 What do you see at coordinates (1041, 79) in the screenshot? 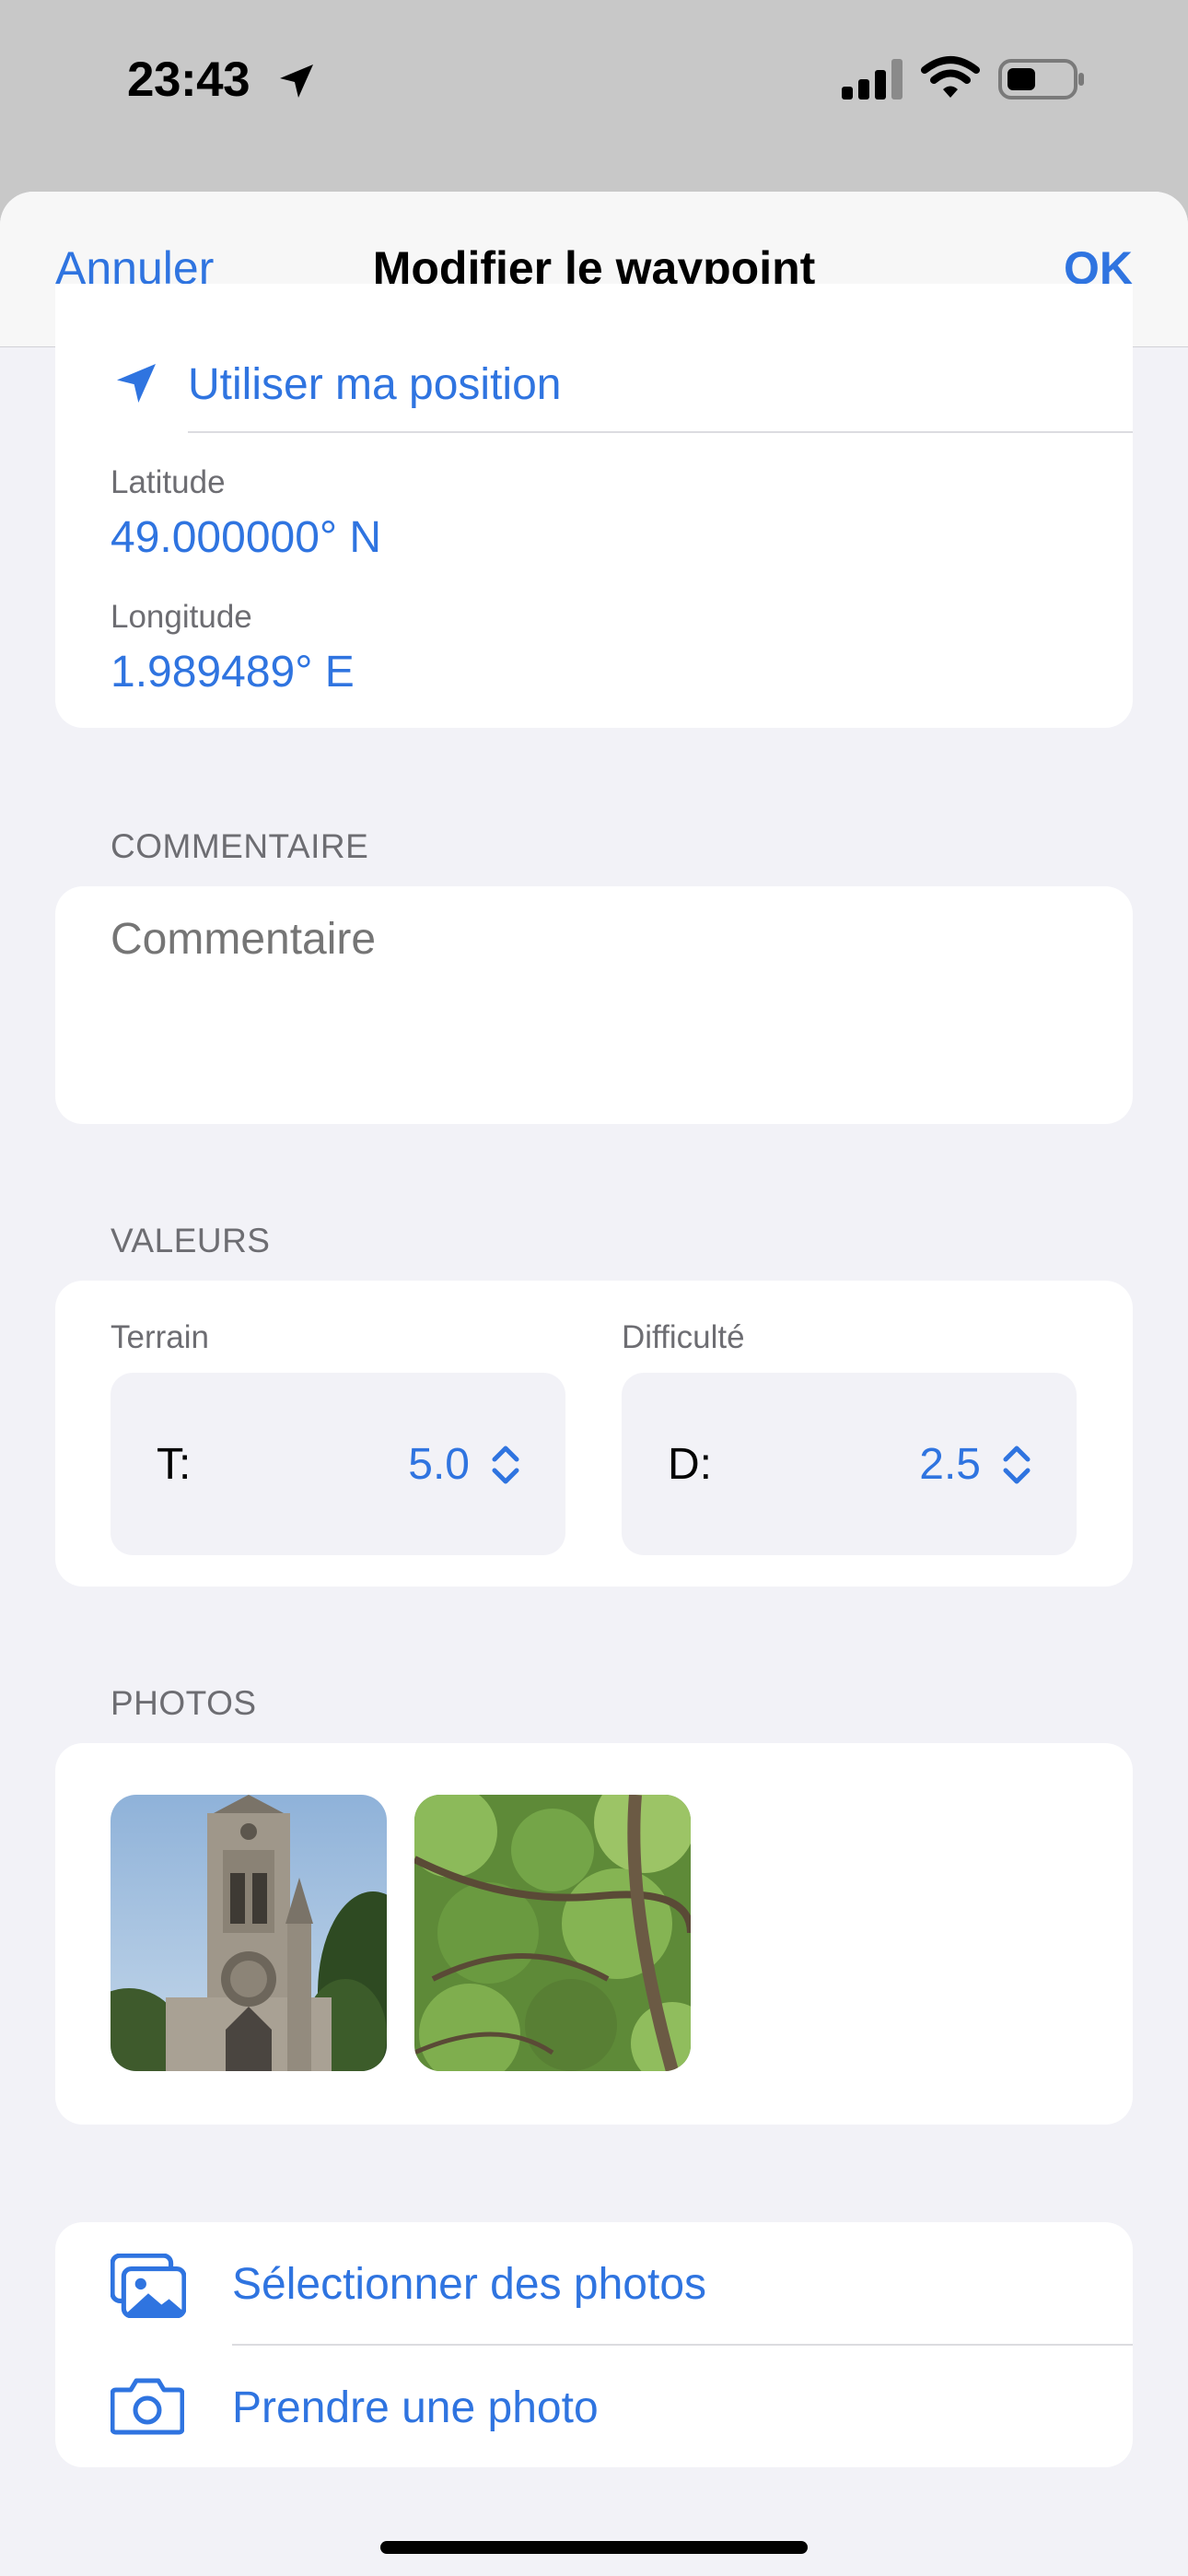
I see `battery-icon` at bounding box center [1041, 79].